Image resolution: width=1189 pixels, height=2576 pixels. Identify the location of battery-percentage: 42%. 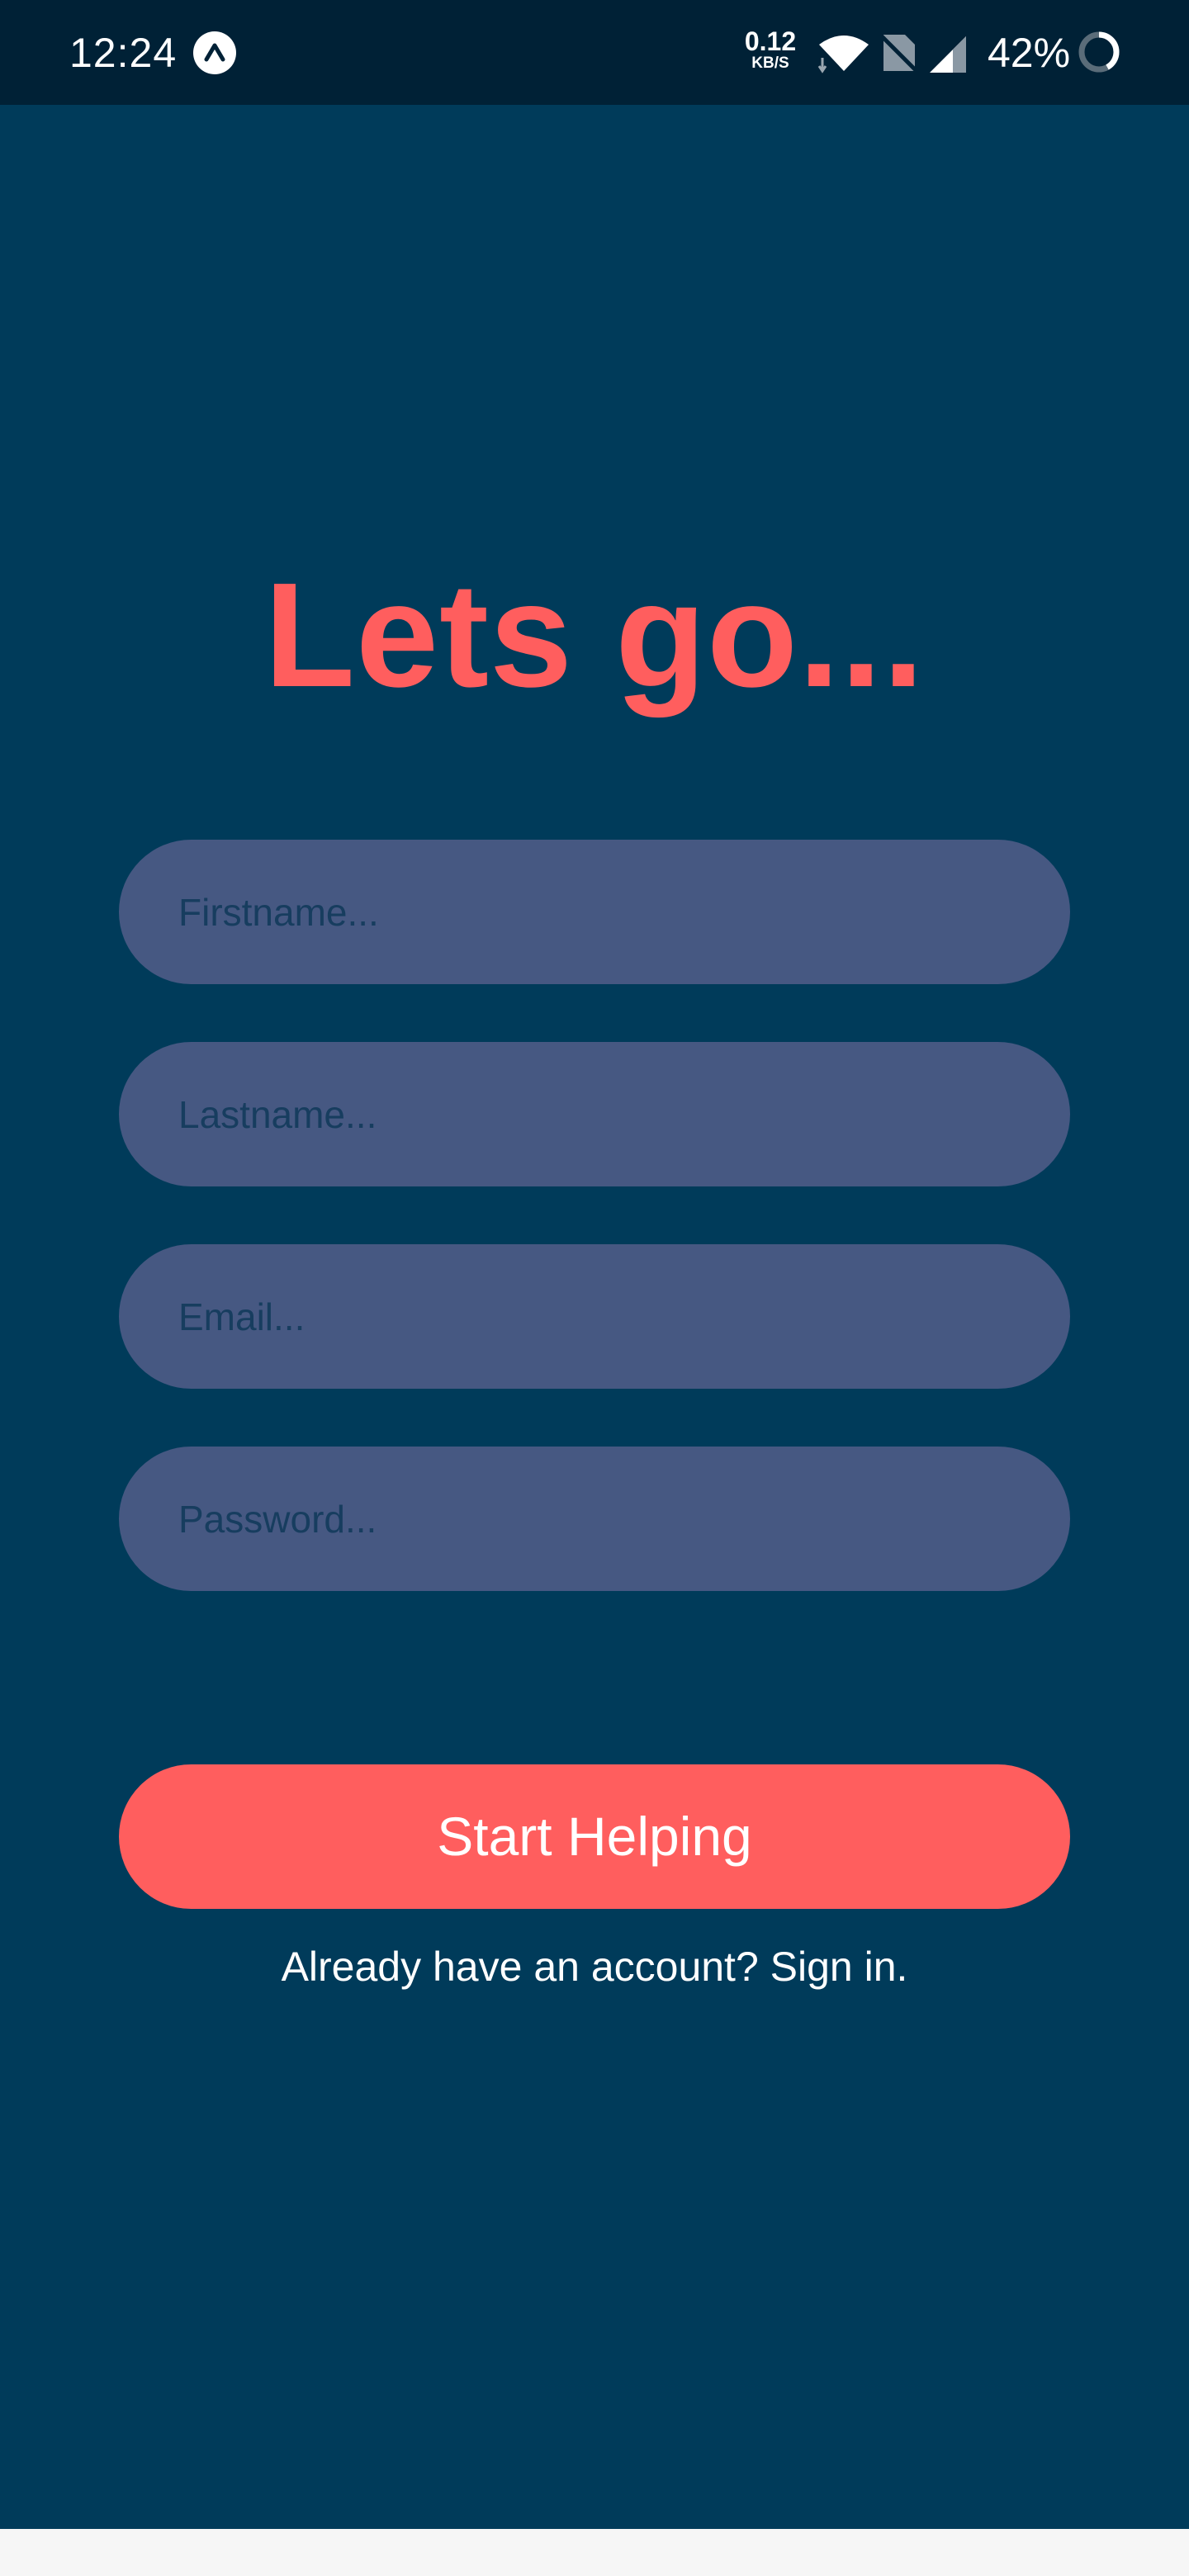
(1029, 53).